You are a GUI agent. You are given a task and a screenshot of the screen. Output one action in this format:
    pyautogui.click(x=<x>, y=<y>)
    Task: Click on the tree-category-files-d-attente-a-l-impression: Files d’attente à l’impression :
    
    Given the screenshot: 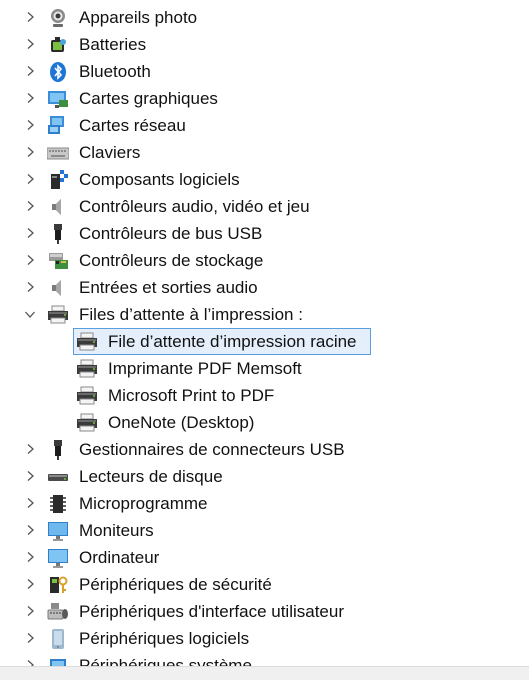 What is the action you would take?
    pyautogui.click(x=264, y=314)
    